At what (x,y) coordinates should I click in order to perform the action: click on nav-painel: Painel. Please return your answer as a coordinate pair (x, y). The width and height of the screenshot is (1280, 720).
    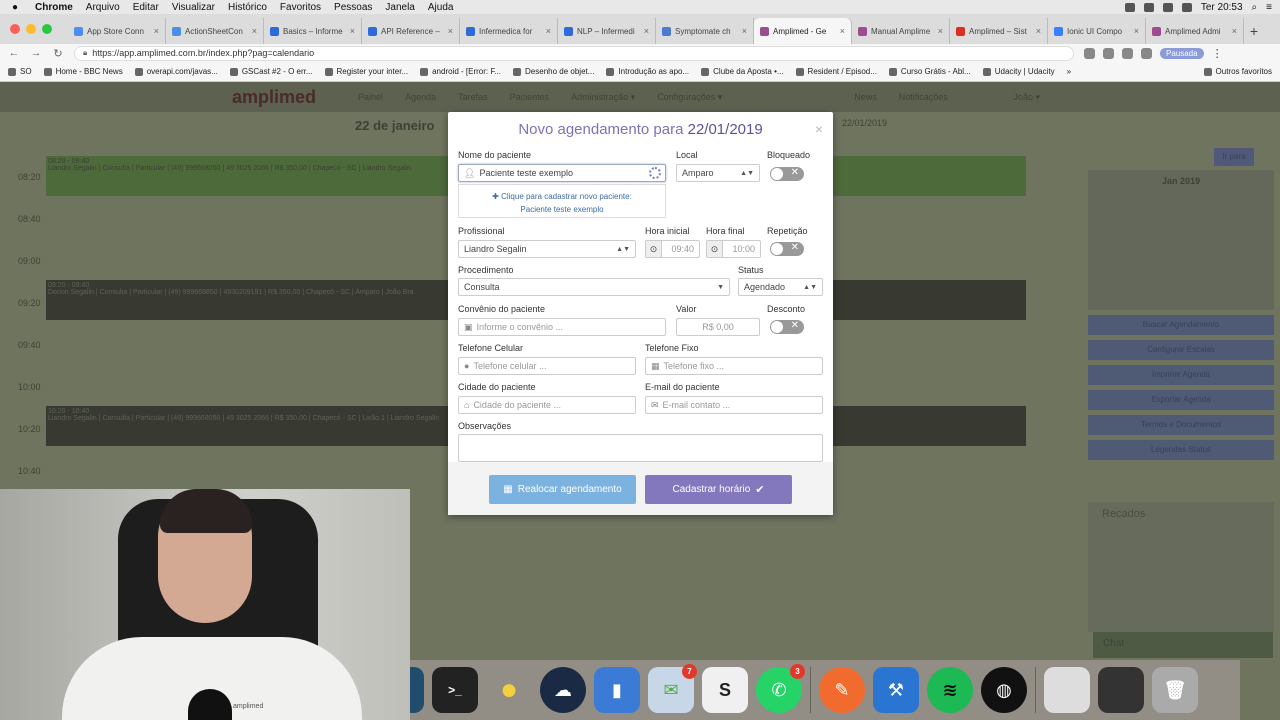
    Looking at the image, I should click on (370, 97).